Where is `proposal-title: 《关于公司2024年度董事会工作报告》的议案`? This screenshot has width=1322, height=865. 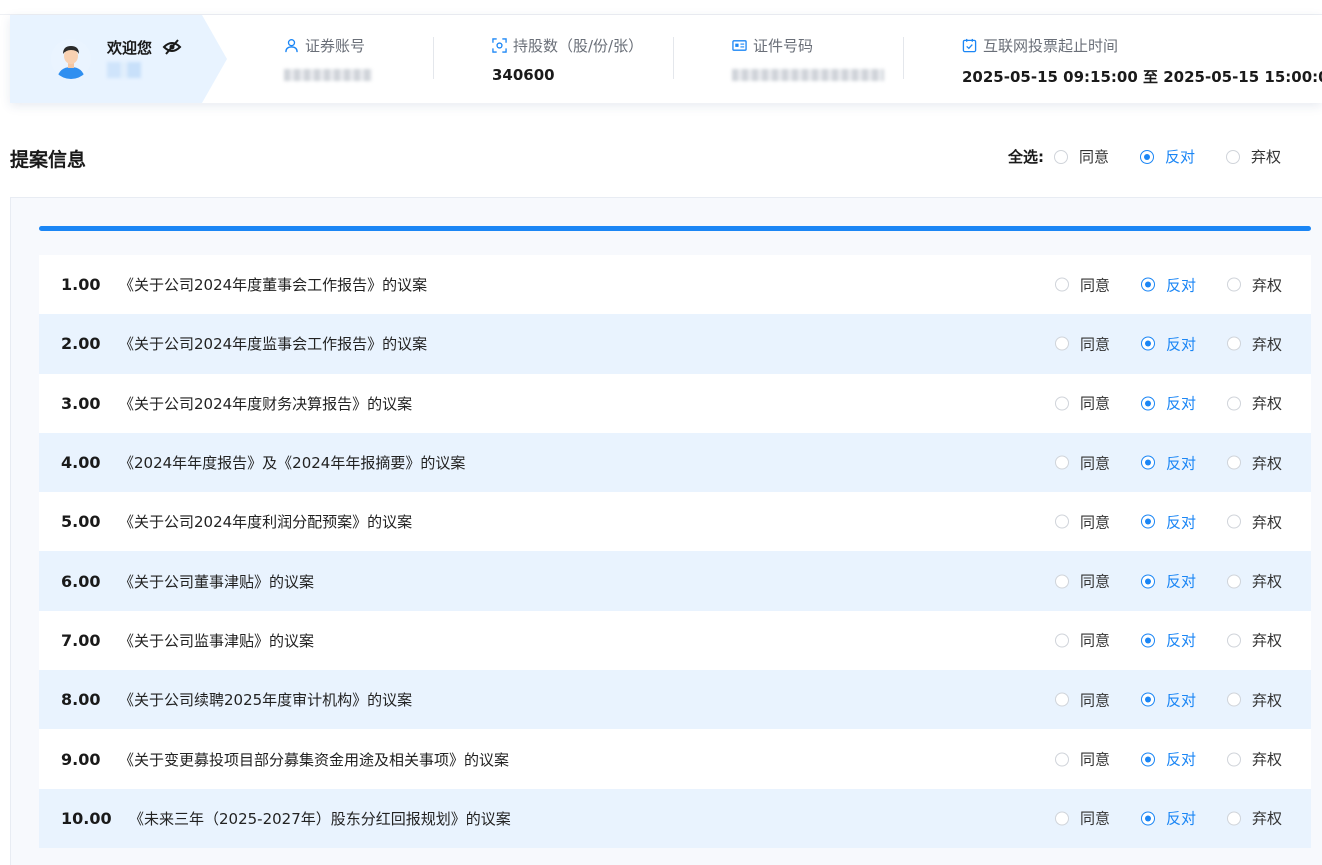
proposal-title: 《关于公司2024年度董事会工作报告》的议案 is located at coordinates (273, 285).